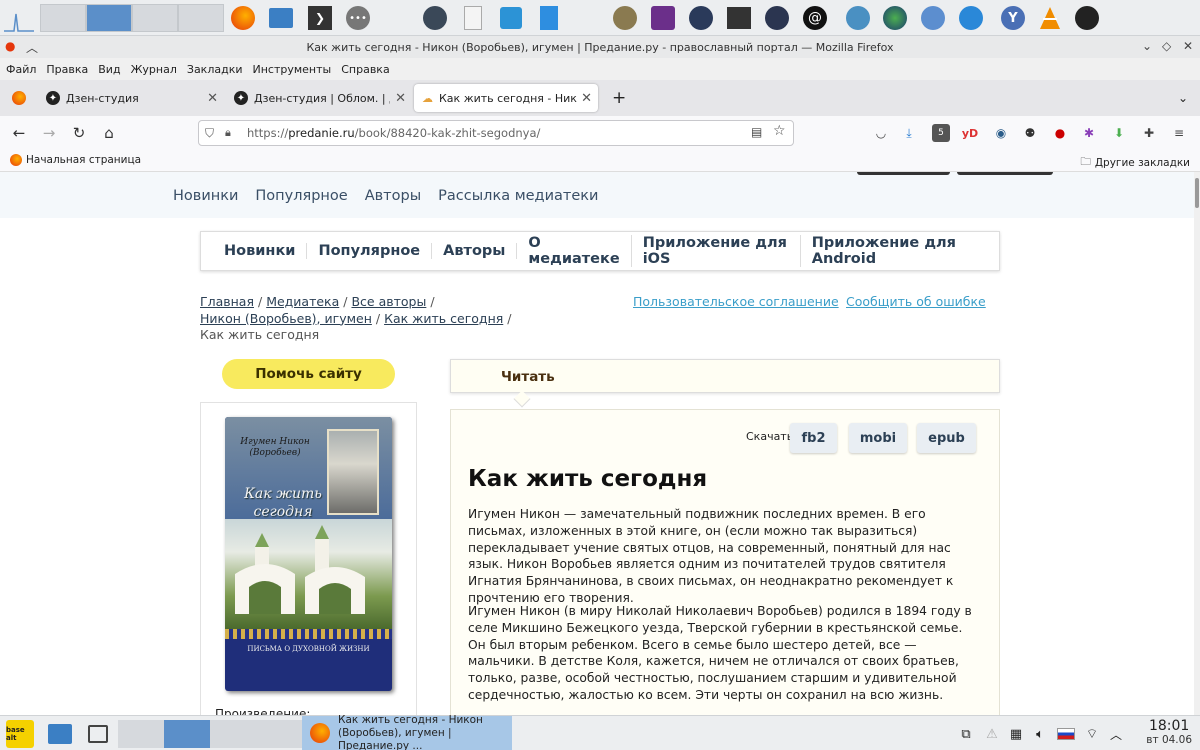  I want to click on writer-icon, so click(933, 18).